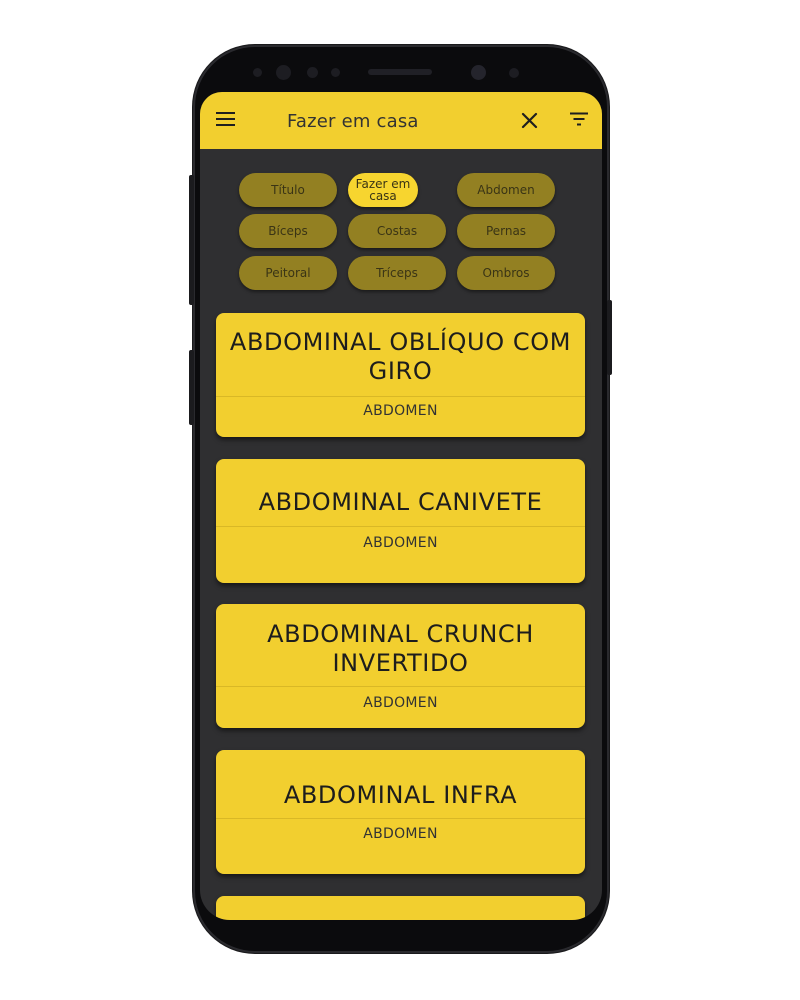 The height and width of the screenshot is (1000, 800). Describe the element at coordinates (529, 120) in the screenshot. I see `close-icon` at that location.